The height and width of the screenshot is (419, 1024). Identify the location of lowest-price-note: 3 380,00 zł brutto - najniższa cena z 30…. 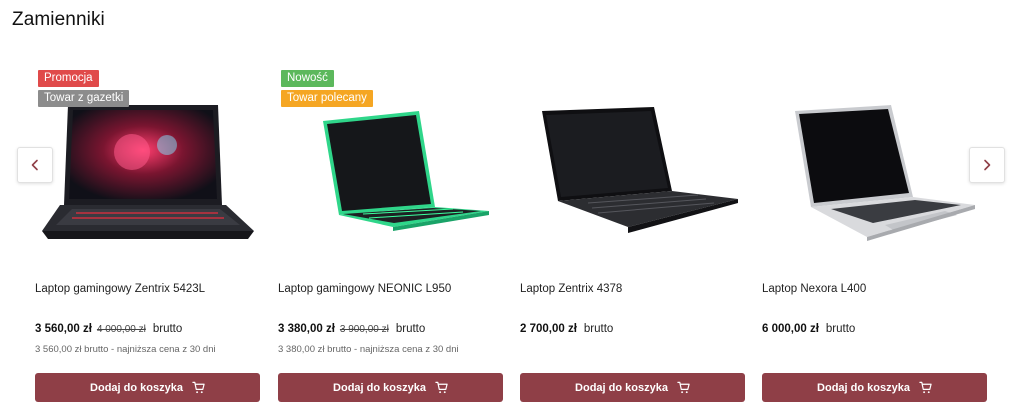
(368, 349).